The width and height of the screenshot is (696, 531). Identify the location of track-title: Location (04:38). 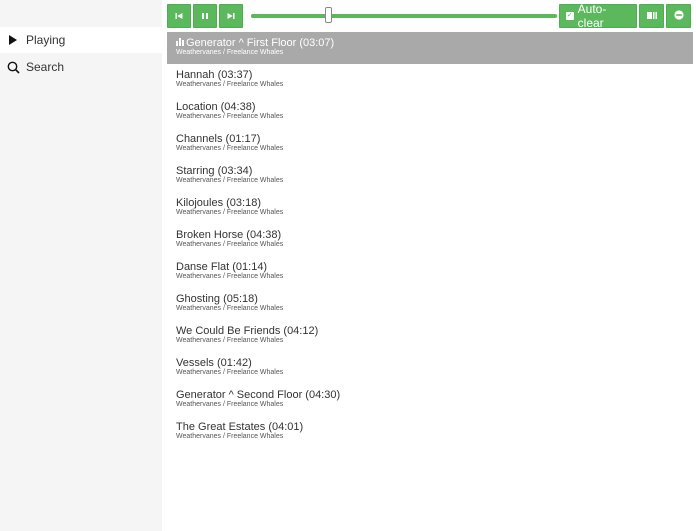
(216, 107).